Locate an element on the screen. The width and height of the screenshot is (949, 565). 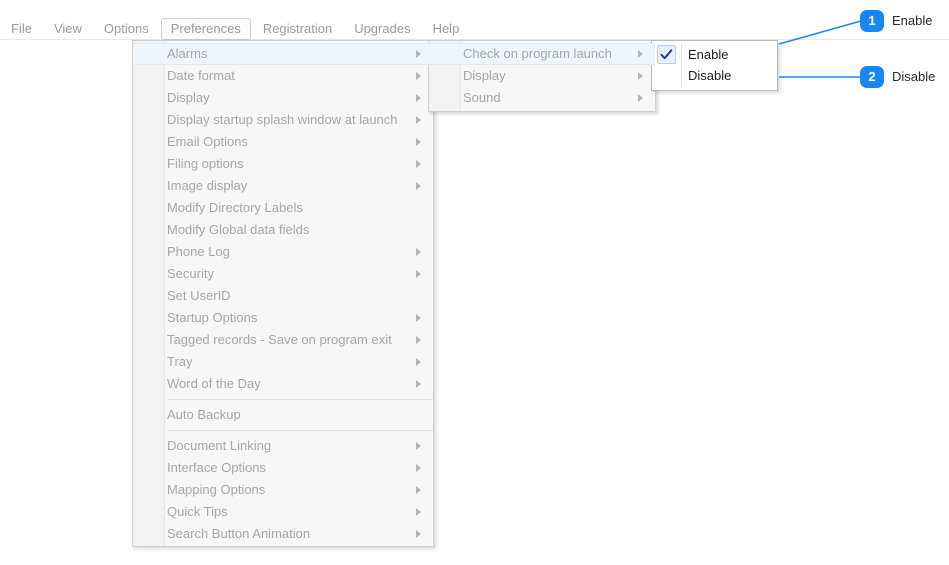
menu-item-label: Mapping Options is located at coordinates (216, 489).